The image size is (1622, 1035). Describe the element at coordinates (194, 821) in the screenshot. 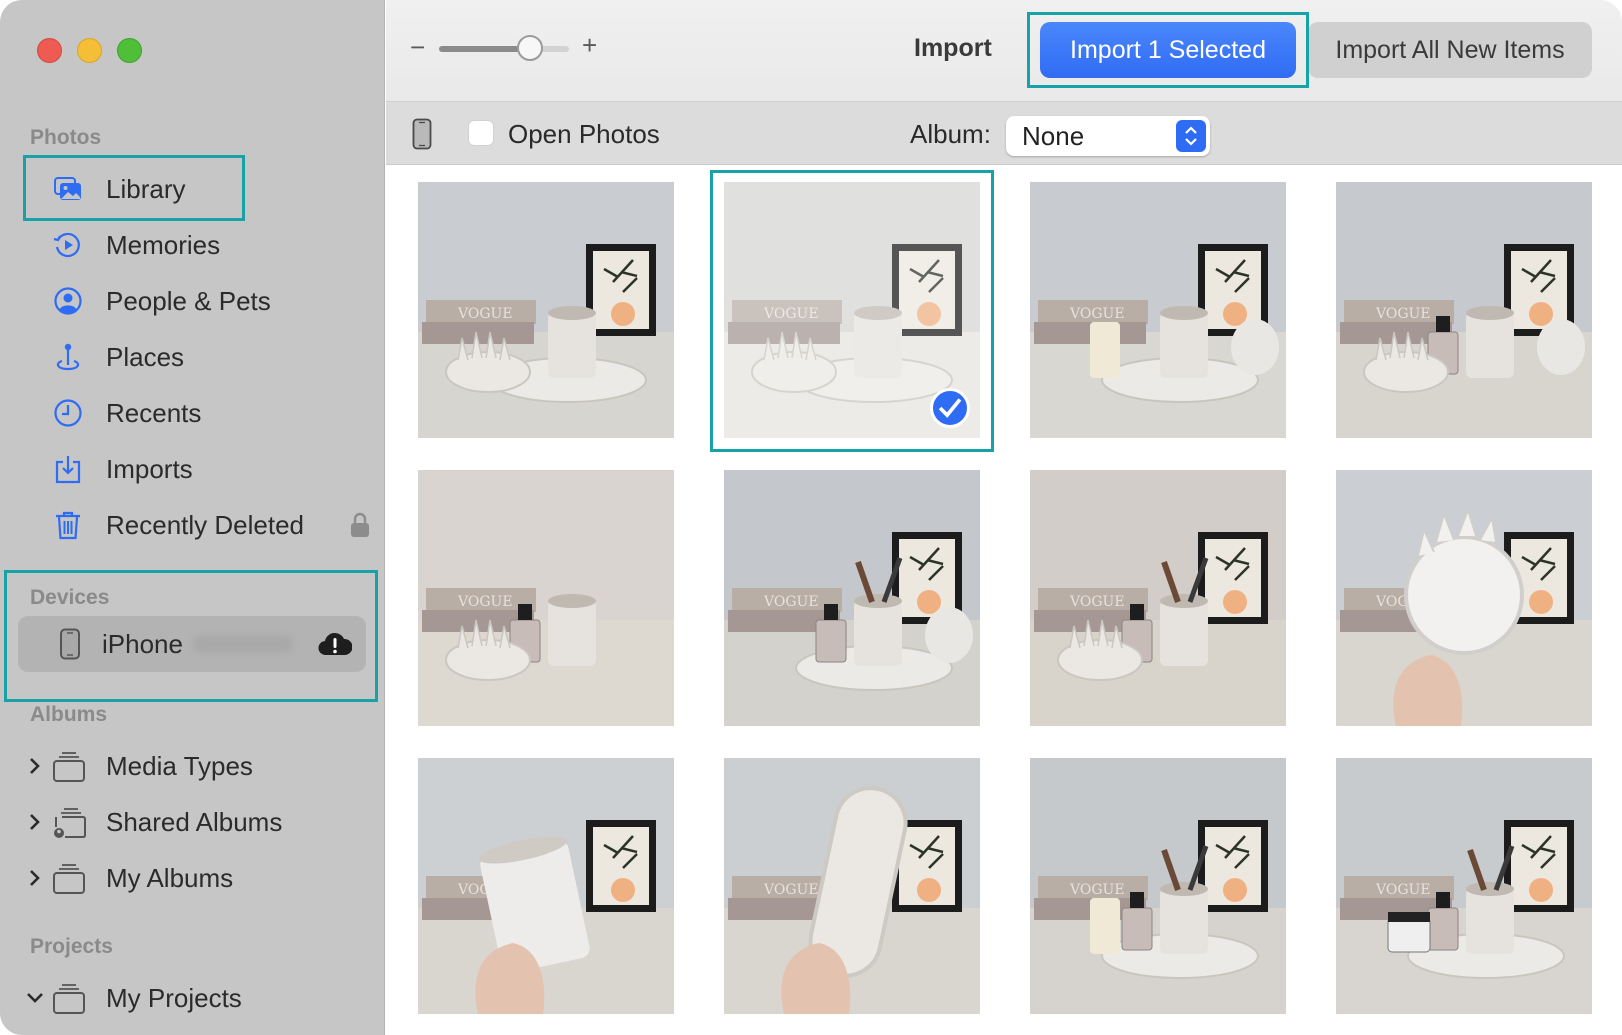

I see `sidebar-item-label: Shared Albums` at that location.